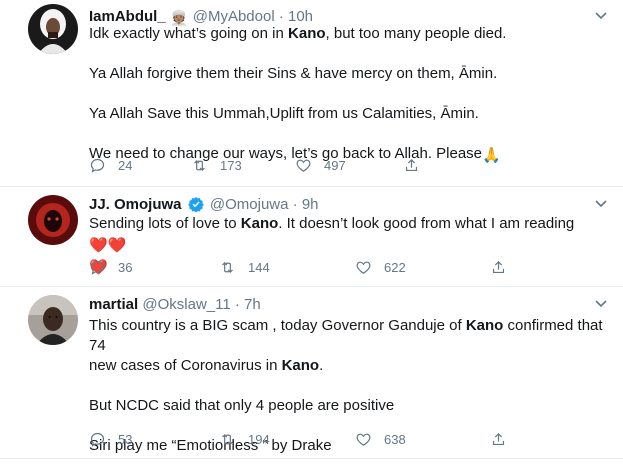  What do you see at coordinates (195, 204) in the screenshot?
I see `verified-badge-icon` at bounding box center [195, 204].